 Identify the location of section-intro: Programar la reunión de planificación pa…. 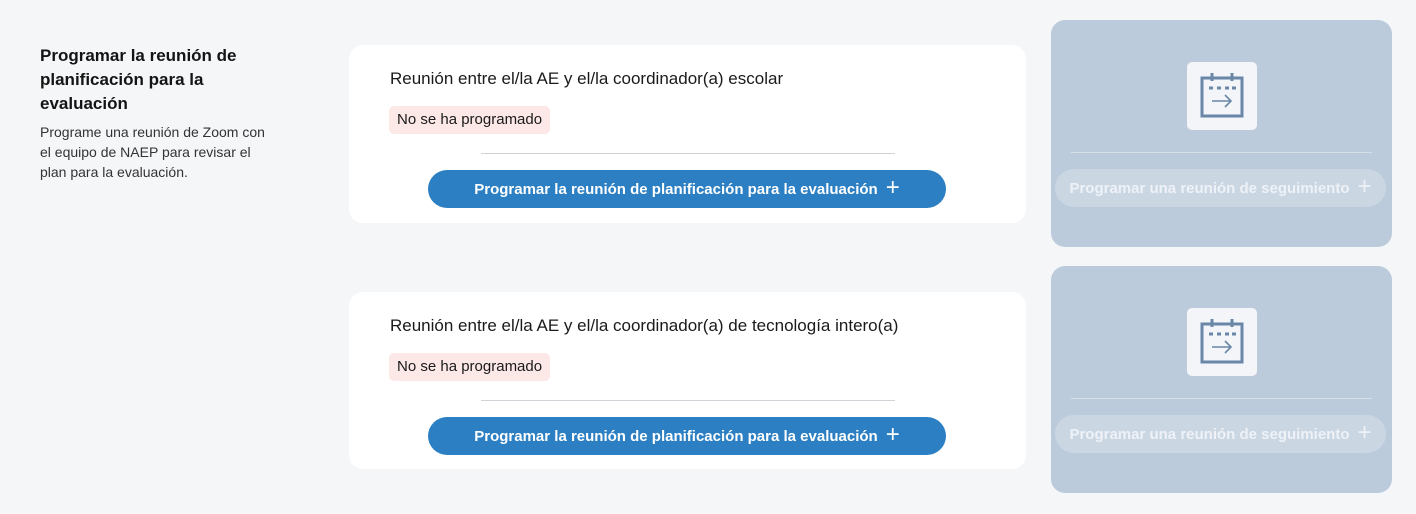
(165, 113).